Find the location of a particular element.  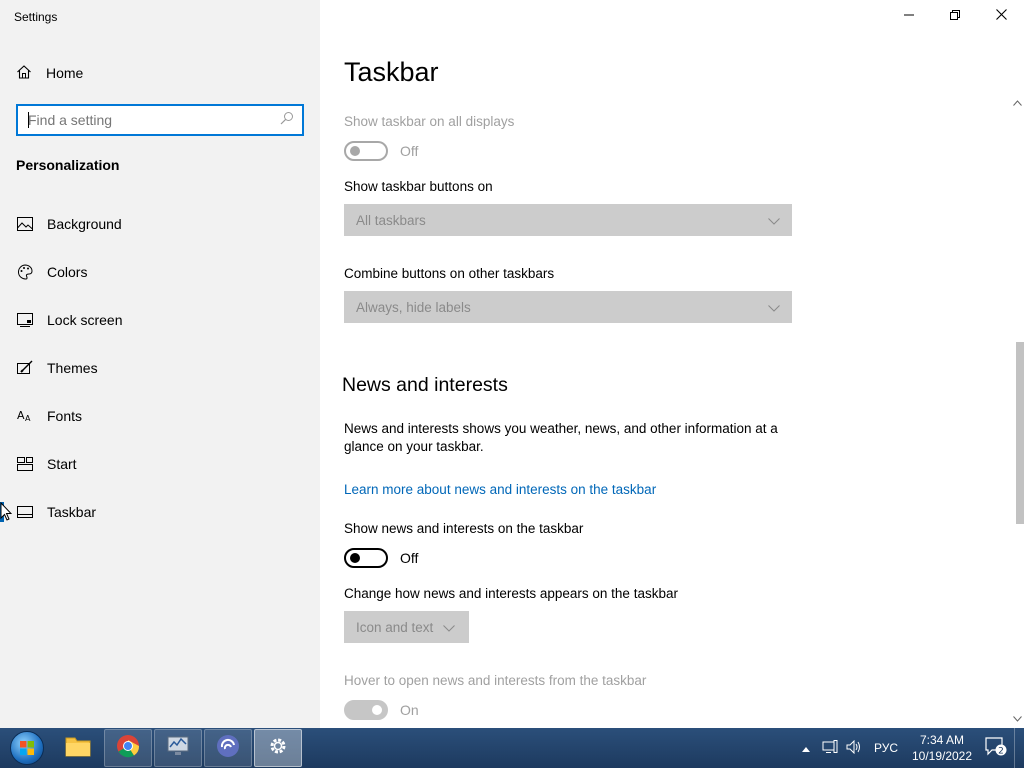

show-news-row: Off is located at coordinates (381, 558).